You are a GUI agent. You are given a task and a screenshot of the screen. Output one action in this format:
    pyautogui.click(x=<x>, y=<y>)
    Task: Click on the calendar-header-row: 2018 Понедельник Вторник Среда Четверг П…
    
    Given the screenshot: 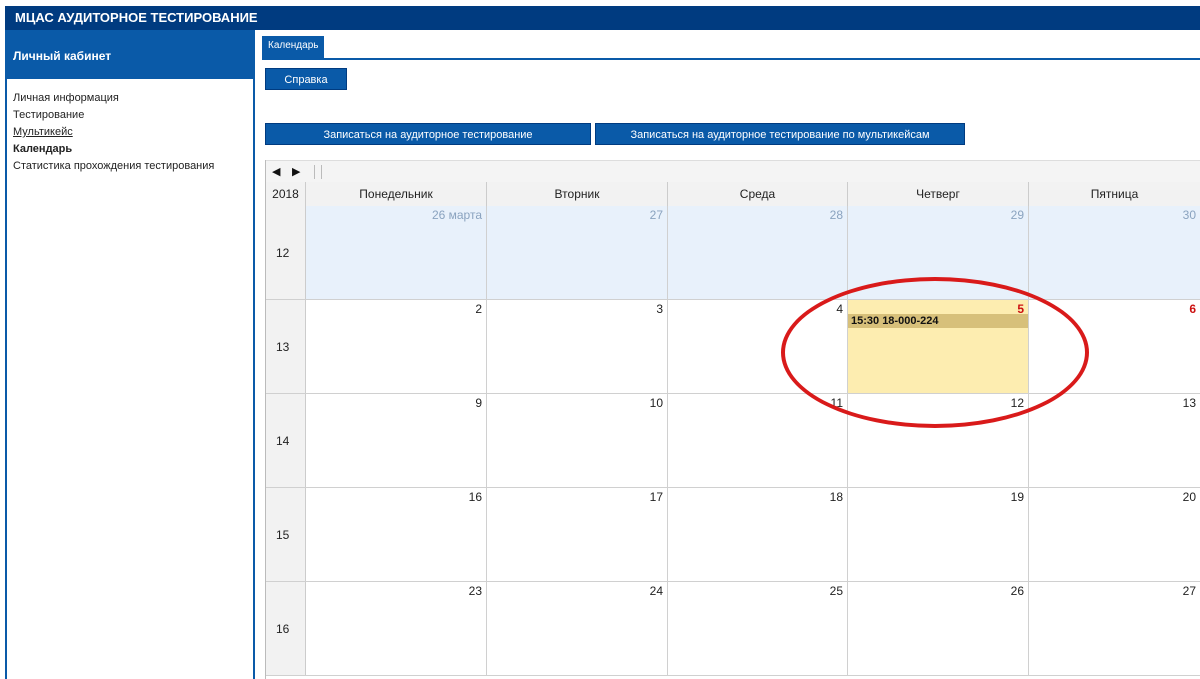 What is the action you would take?
    pyautogui.click(x=733, y=194)
    